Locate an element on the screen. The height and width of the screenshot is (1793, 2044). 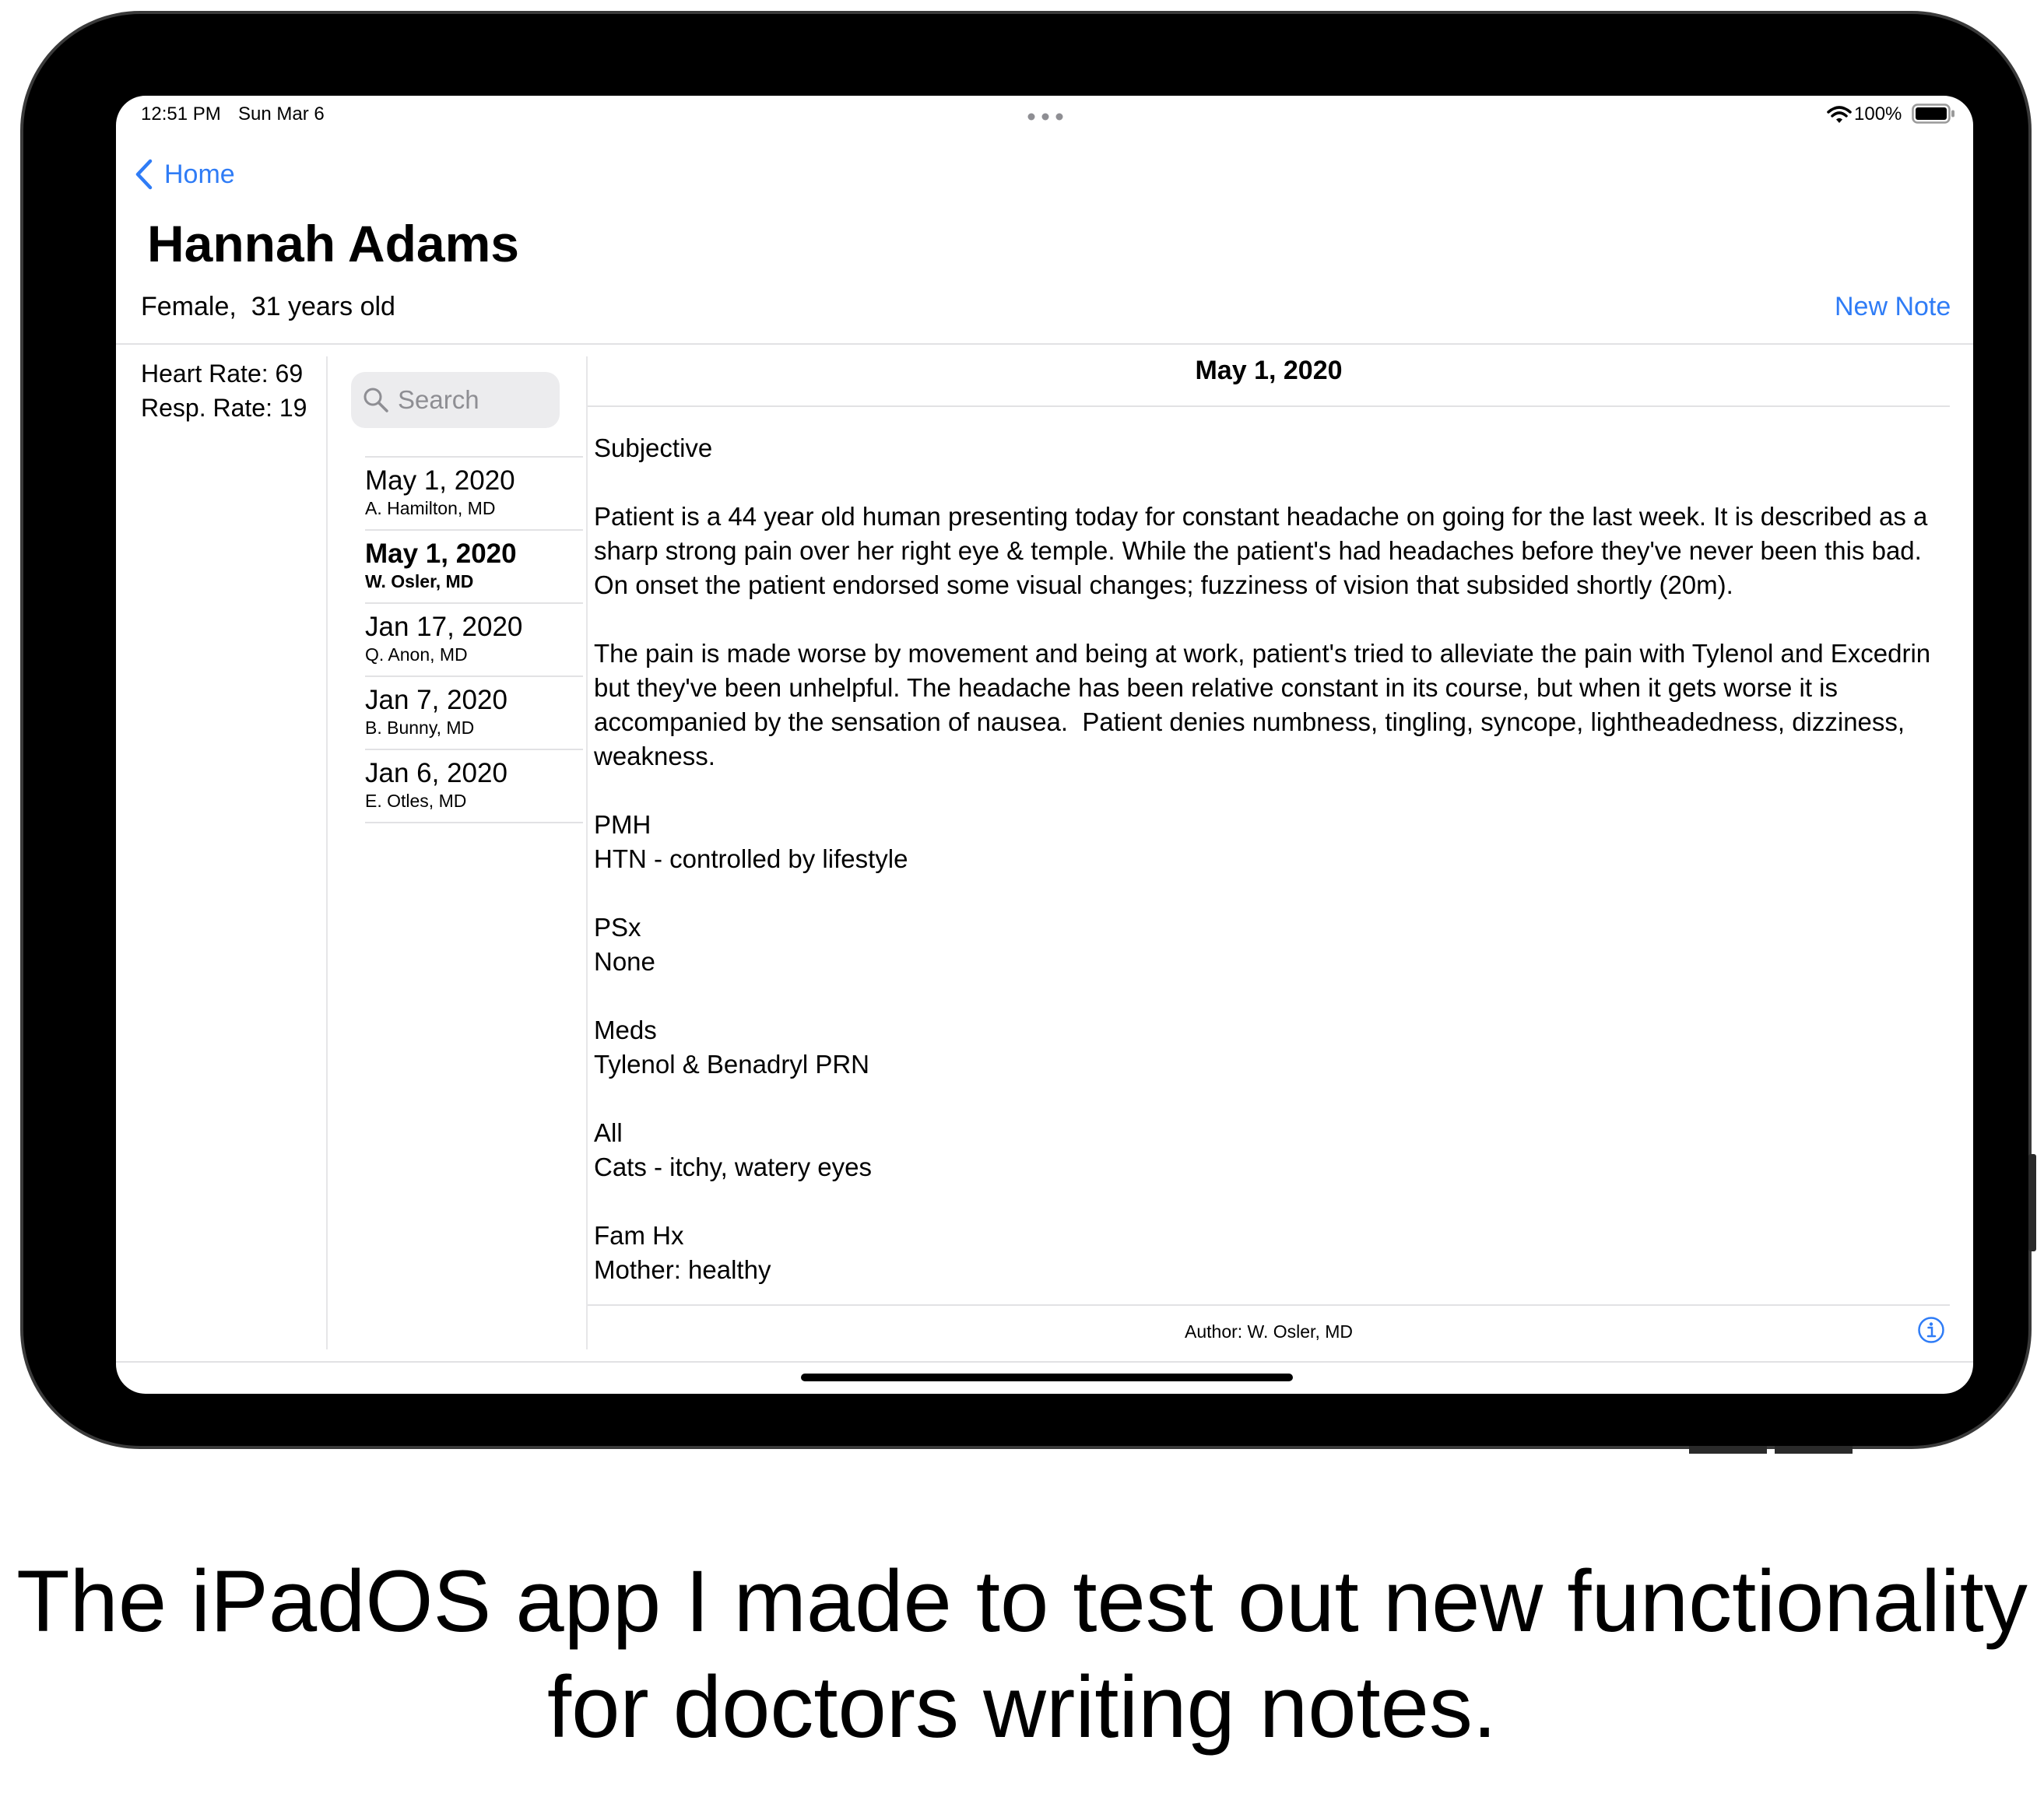
wifi-icon is located at coordinates (1839, 116).